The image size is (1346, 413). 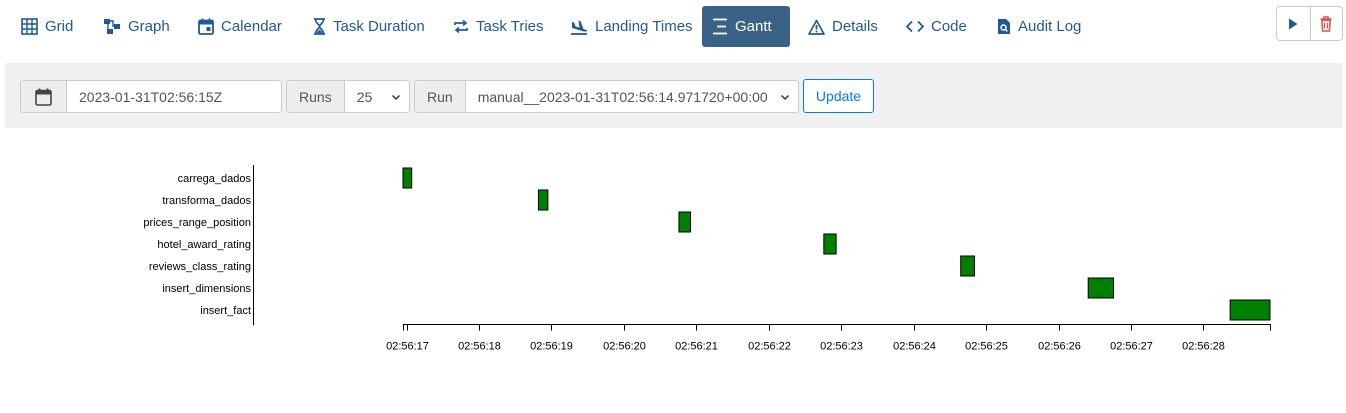 I want to click on tab-graph: Graph, so click(x=136, y=26).